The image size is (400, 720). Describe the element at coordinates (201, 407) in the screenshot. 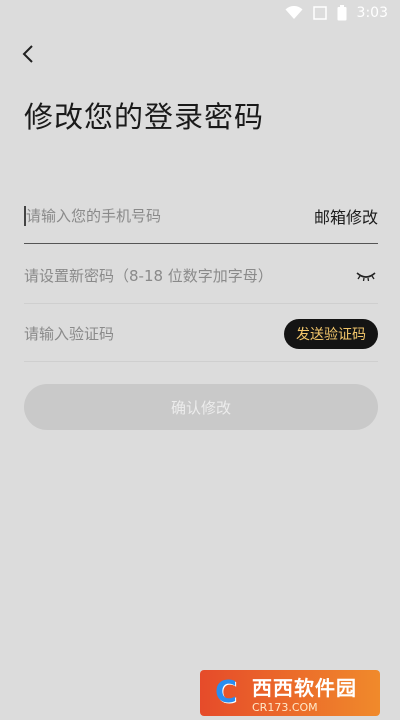

I see `confirm-button: 确认修改` at that location.